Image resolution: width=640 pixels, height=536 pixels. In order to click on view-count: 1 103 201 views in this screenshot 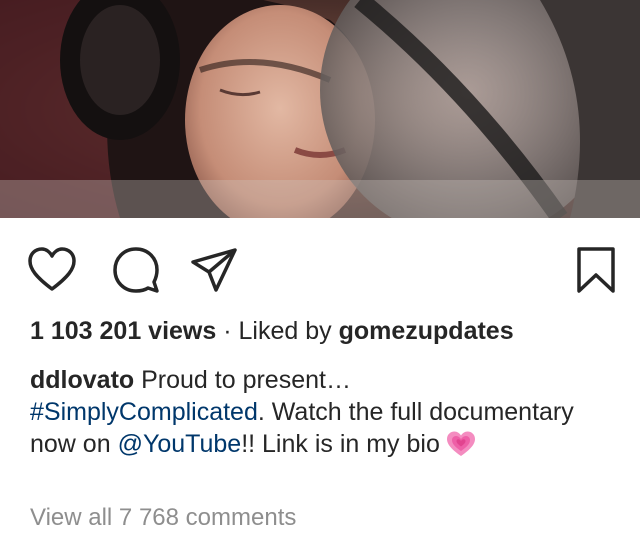, I will do `click(123, 331)`.